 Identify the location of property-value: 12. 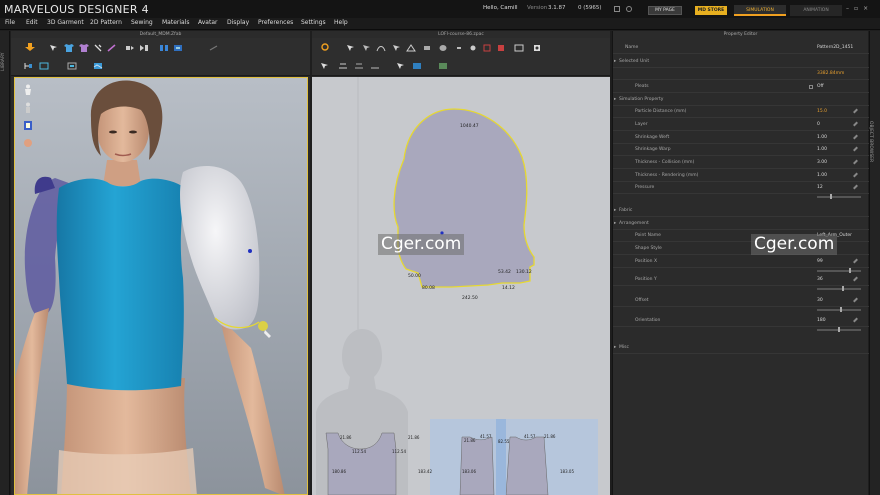
(820, 188).